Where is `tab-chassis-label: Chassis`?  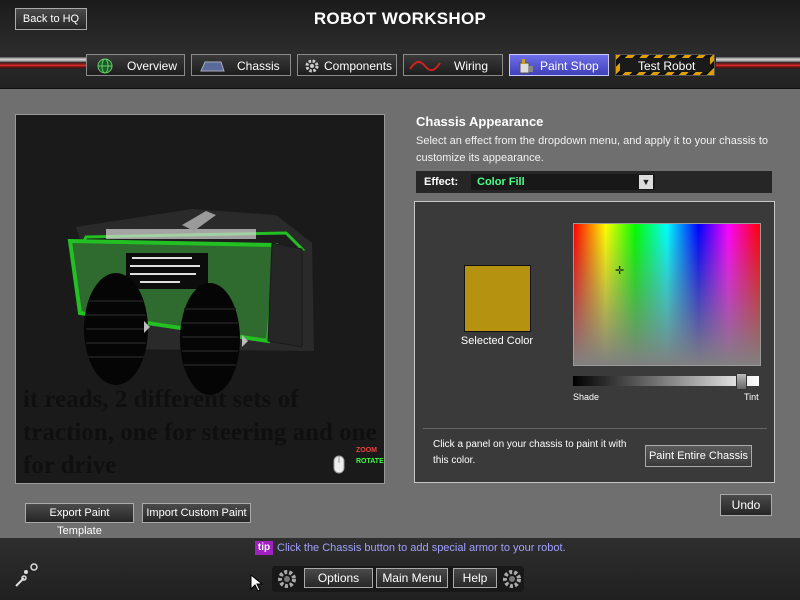 tab-chassis-label: Chassis is located at coordinates (258, 66).